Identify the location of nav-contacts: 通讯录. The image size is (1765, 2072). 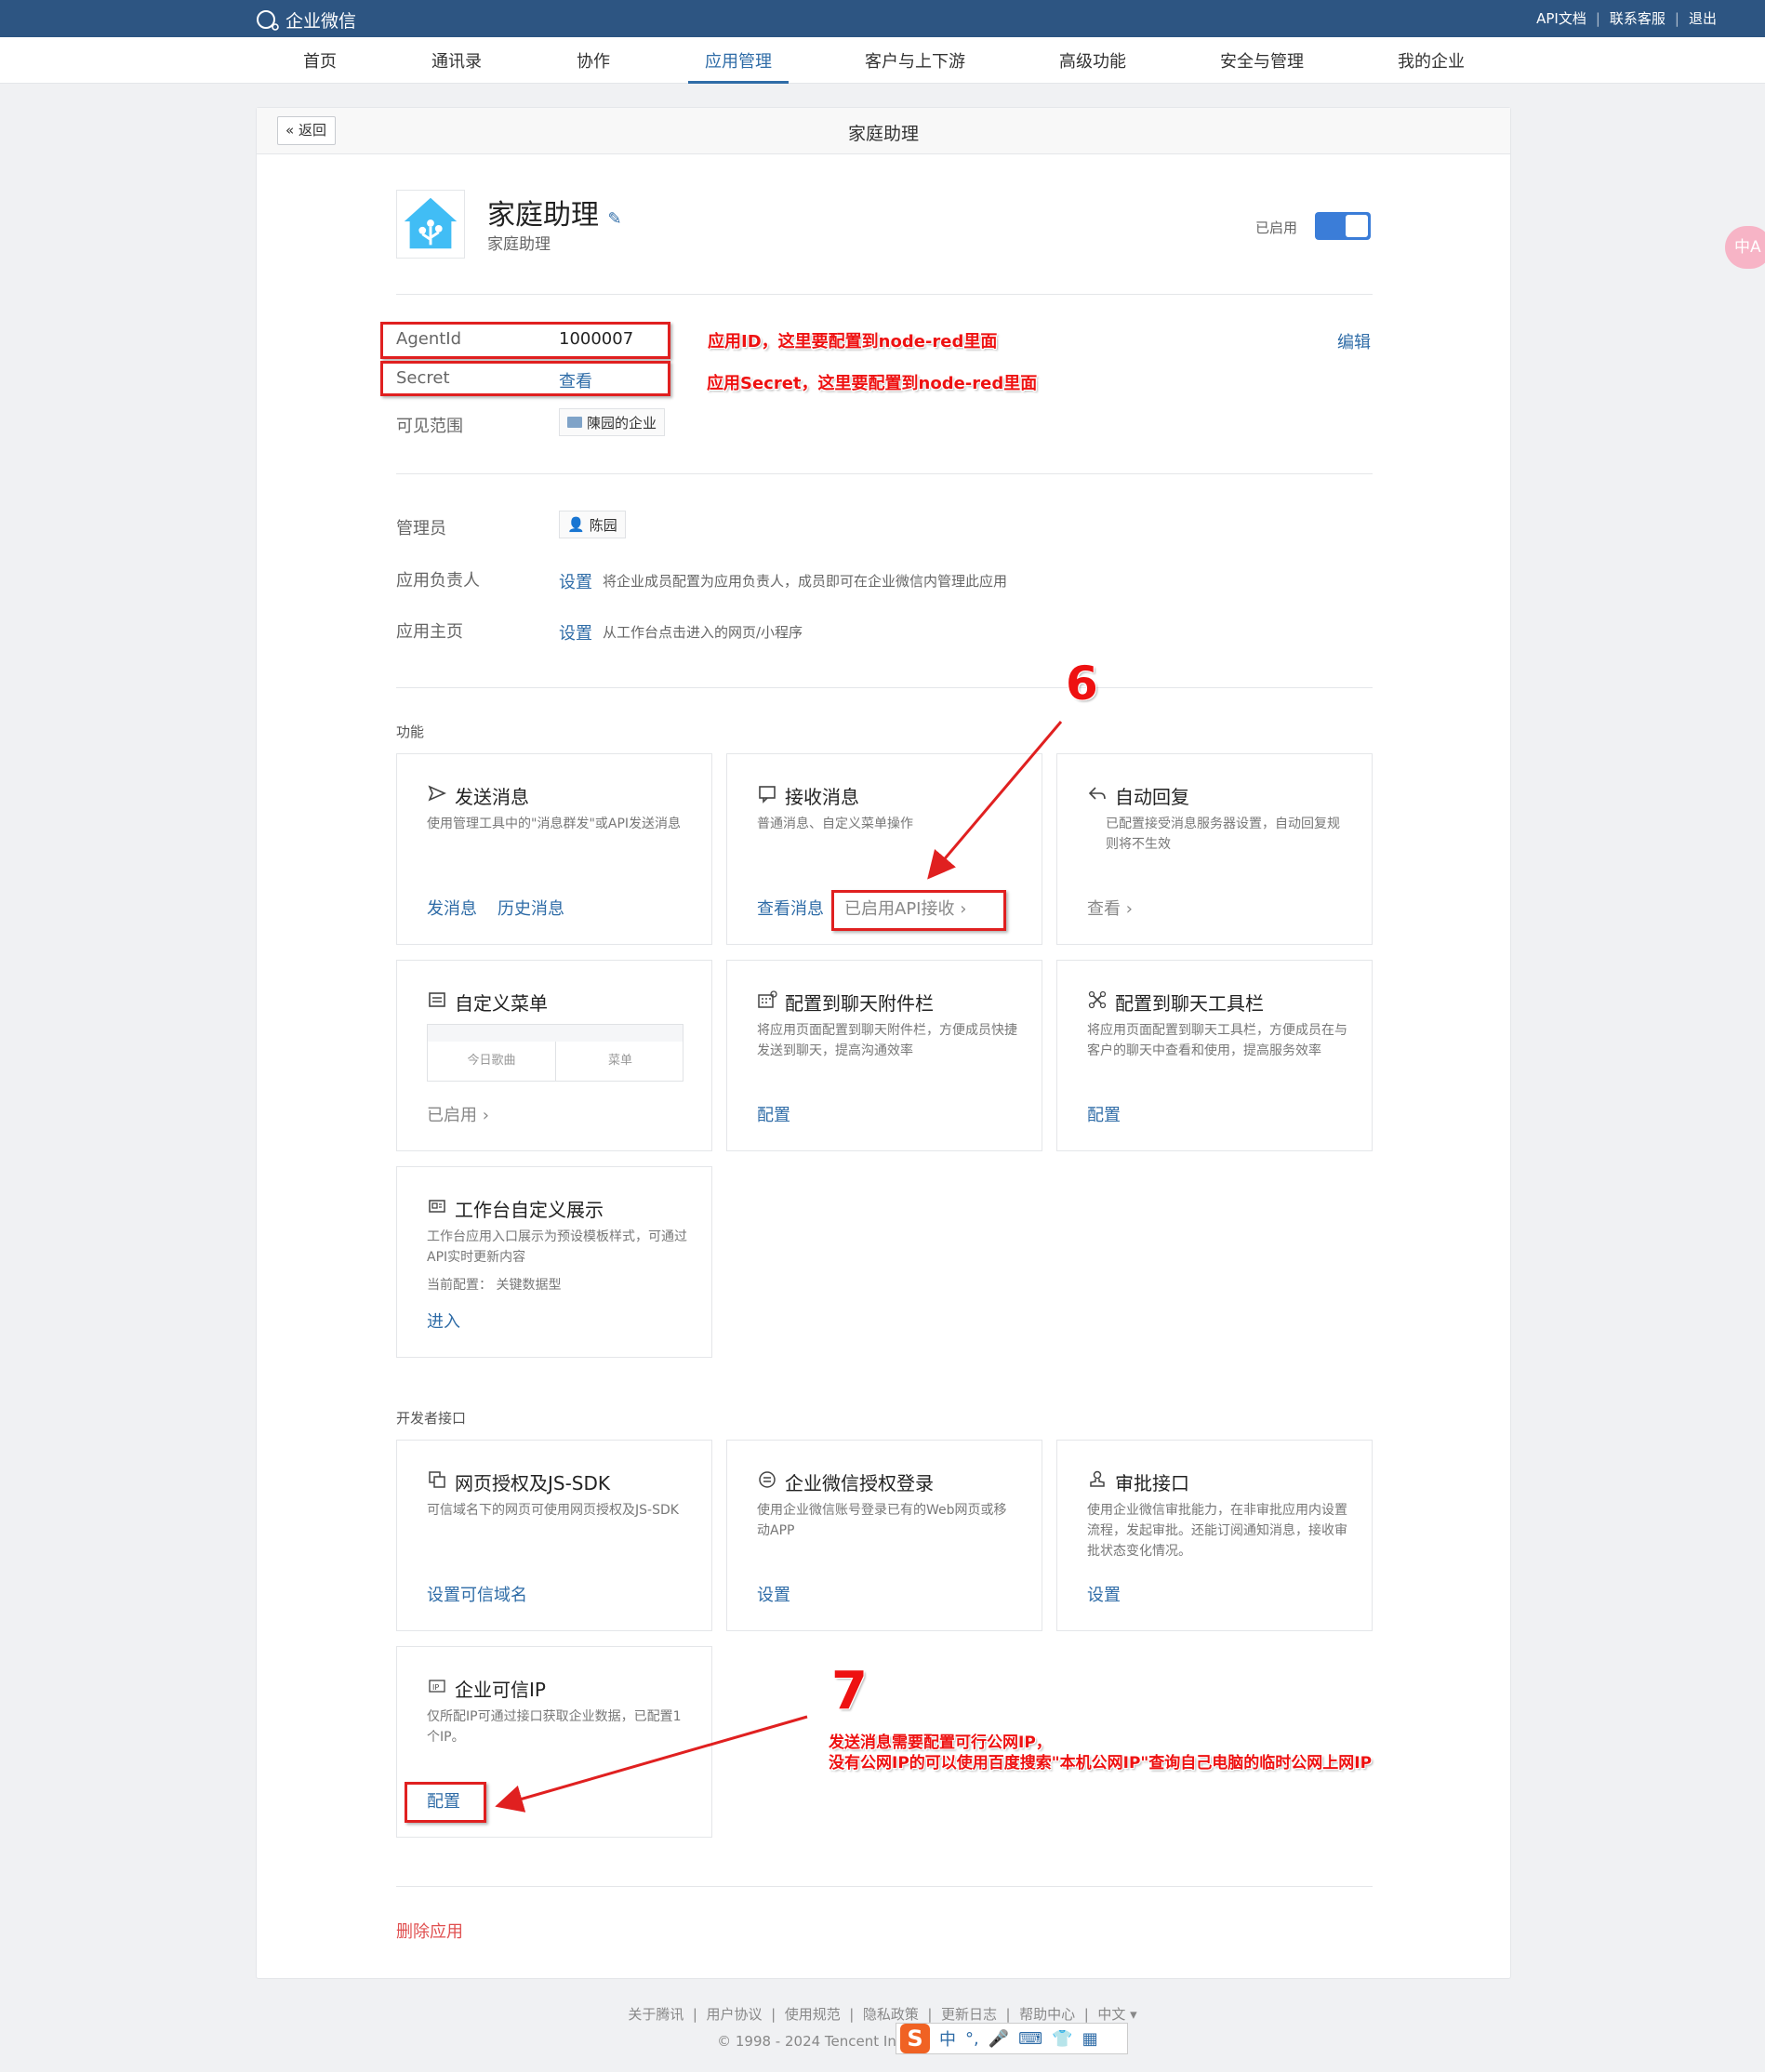
(456, 60).